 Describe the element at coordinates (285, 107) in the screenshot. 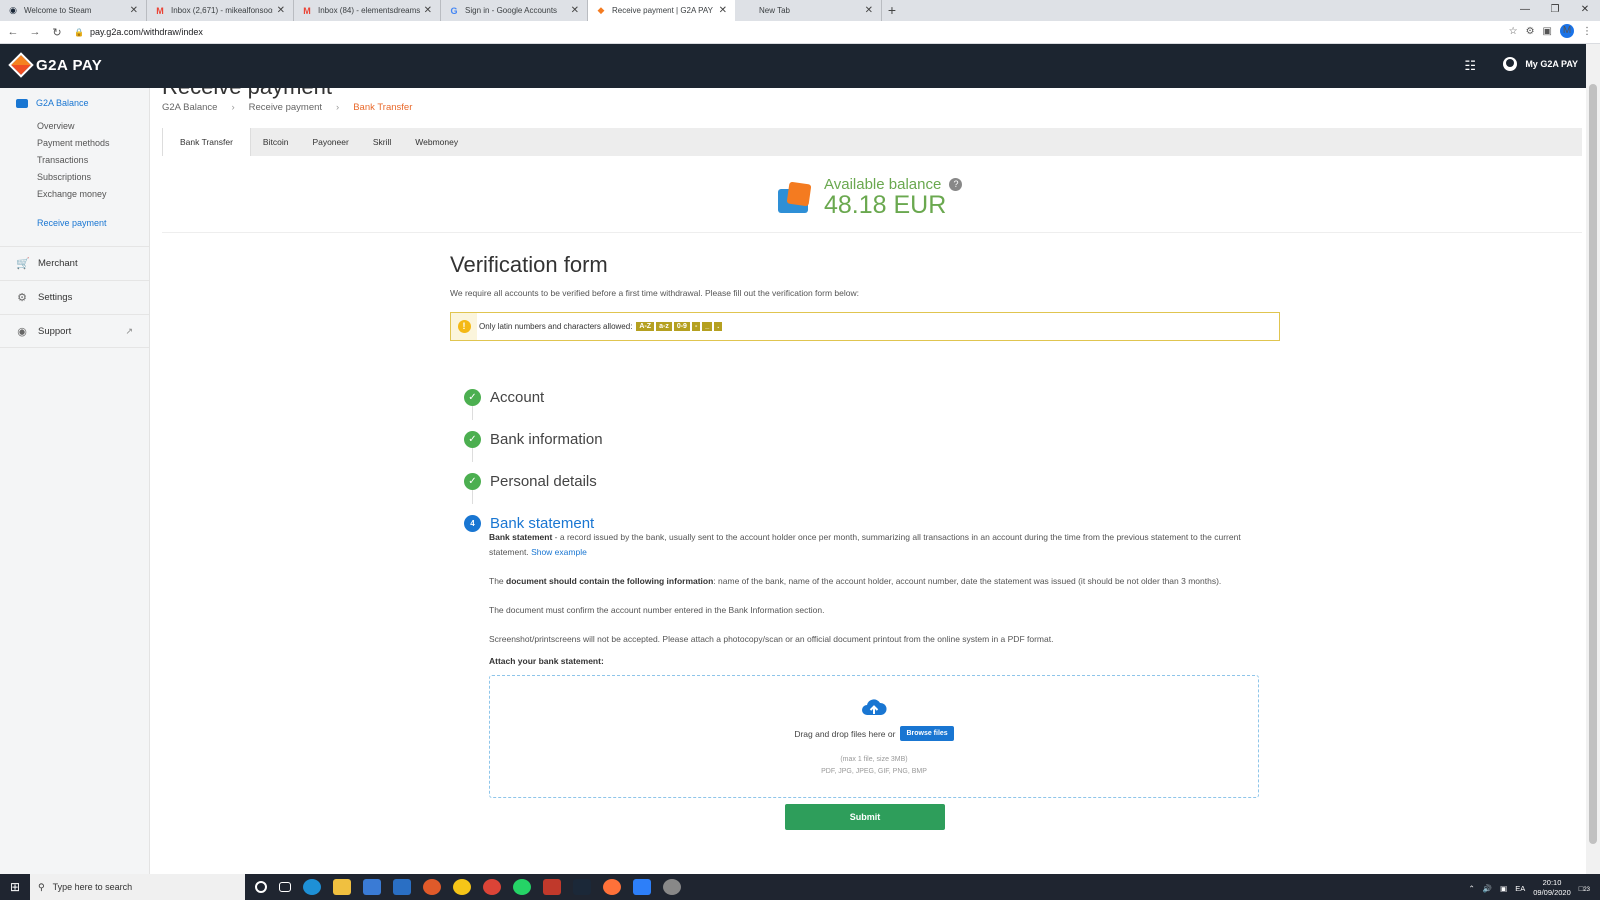

I see `breadcrumb-item: Receive payment` at that location.